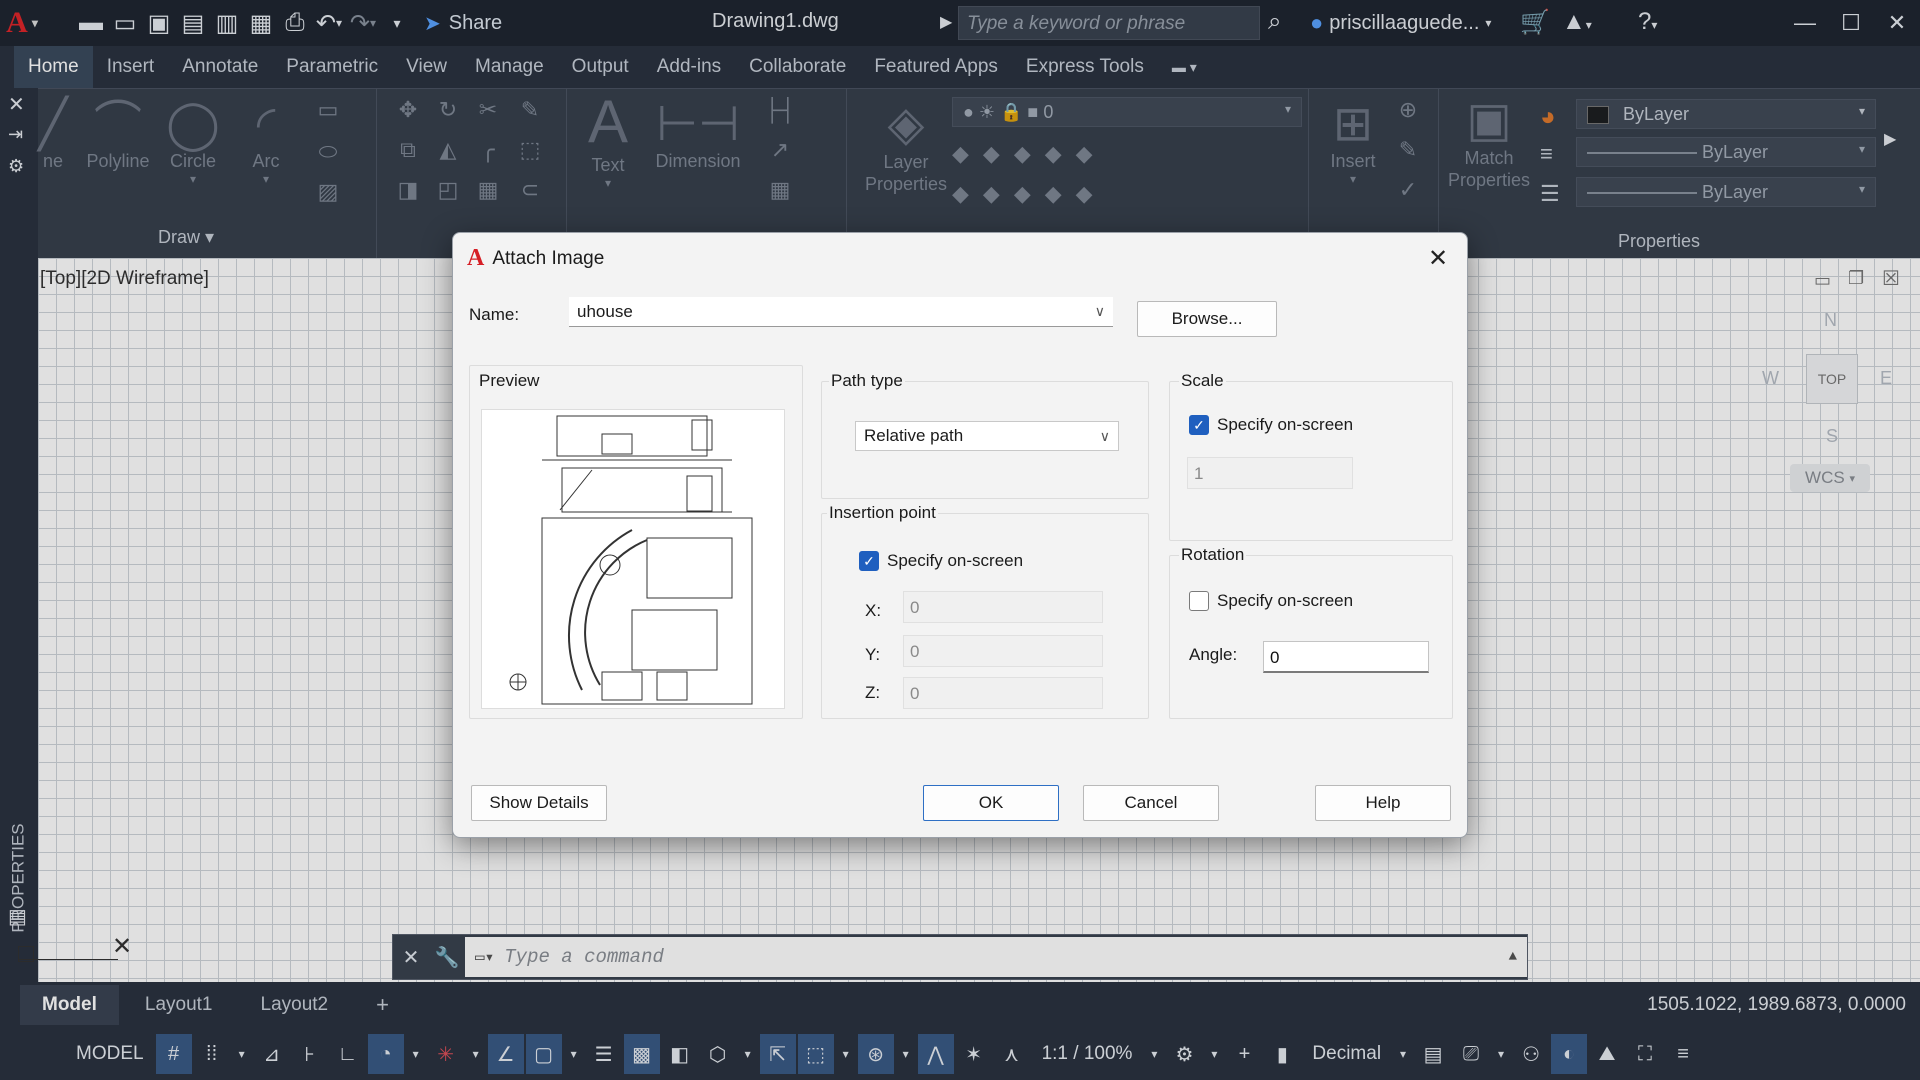  I want to click on stretch-icon: ◨, so click(408, 190).